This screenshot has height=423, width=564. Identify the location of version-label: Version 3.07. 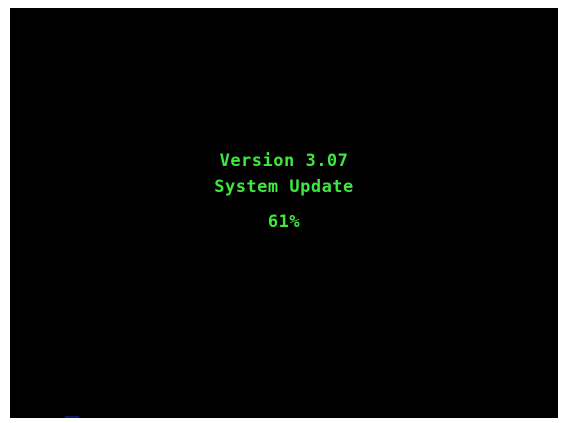
(284, 161).